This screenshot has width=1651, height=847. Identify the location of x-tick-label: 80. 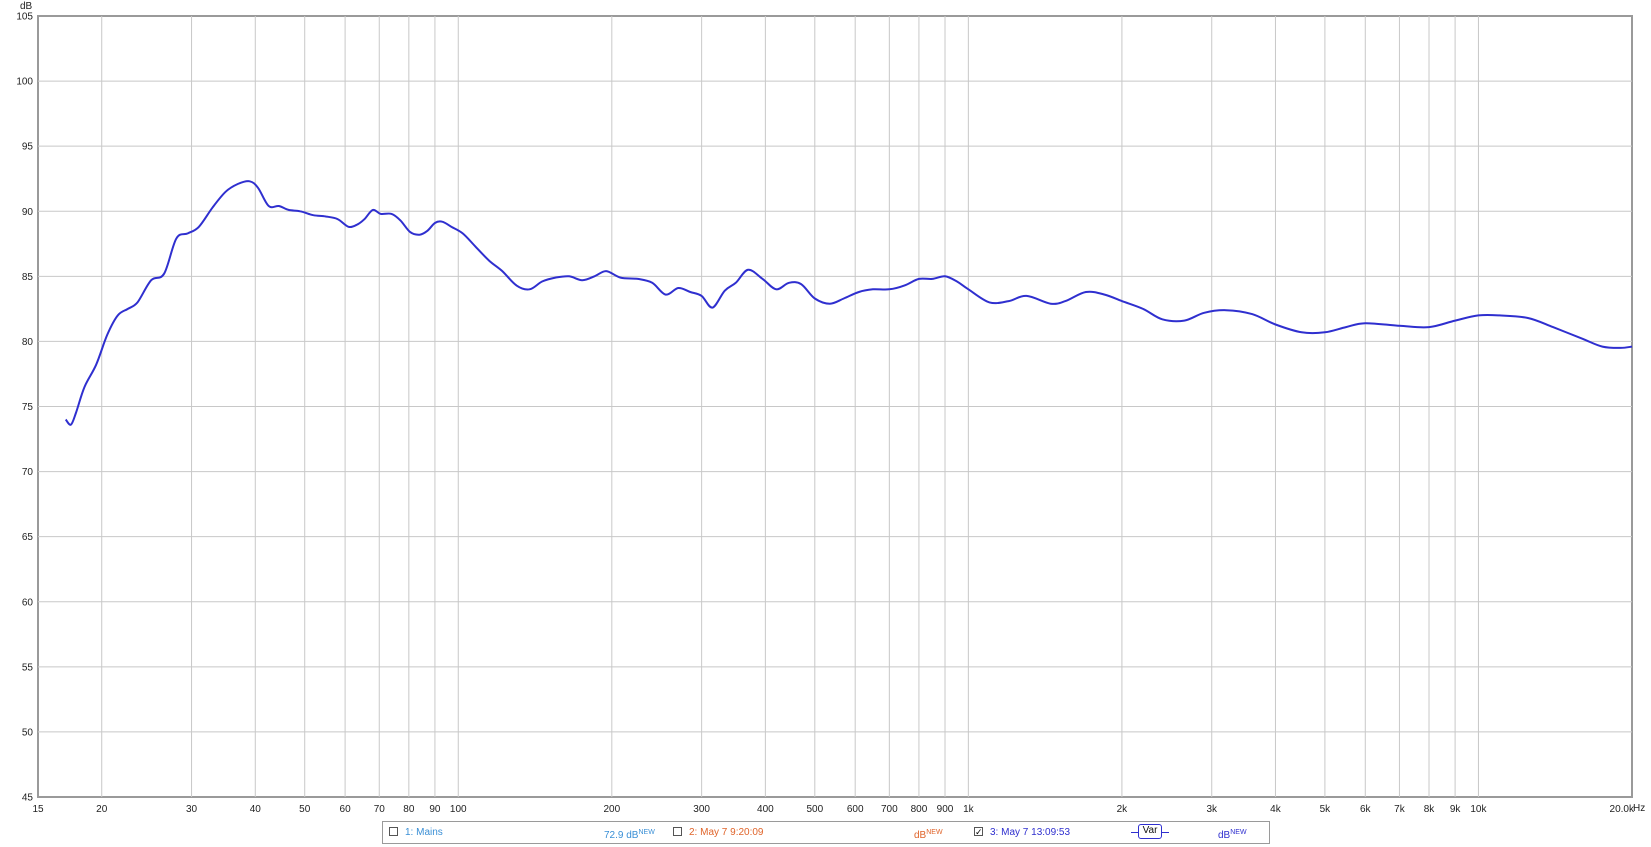
(409, 809).